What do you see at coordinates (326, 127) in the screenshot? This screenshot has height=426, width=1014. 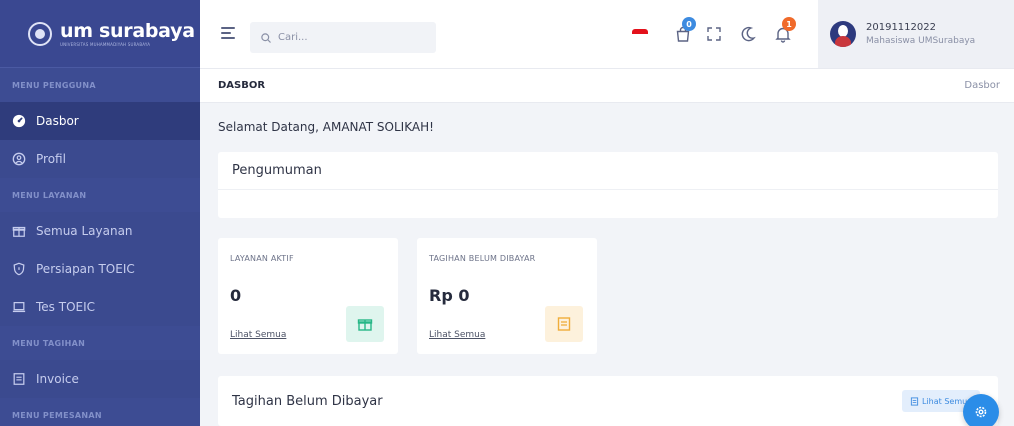 I see `welcome-message: Selamat Datang, AMANAT SOLIKAH!` at bounding box center [326, 127].